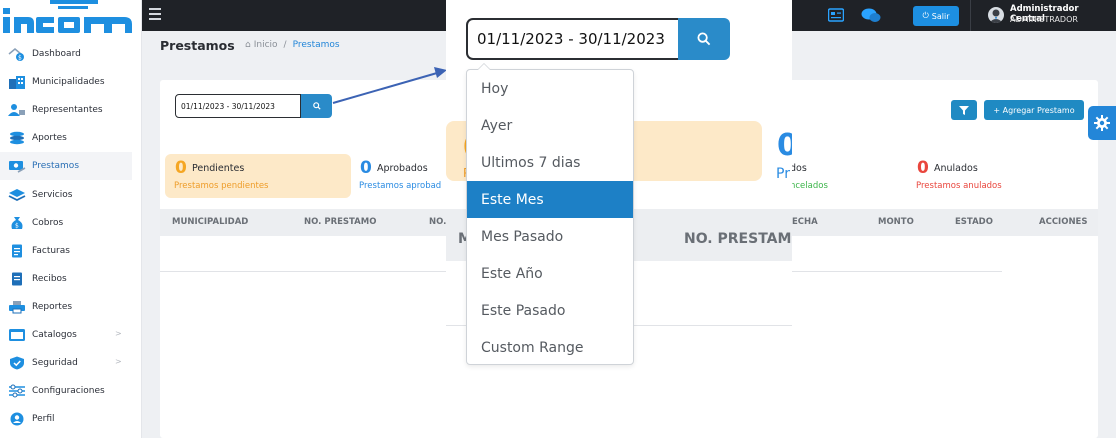  Describe the element at coordinates (805, 222) in the screenshot. I see `column-header-fecha: ECHA` at that location.